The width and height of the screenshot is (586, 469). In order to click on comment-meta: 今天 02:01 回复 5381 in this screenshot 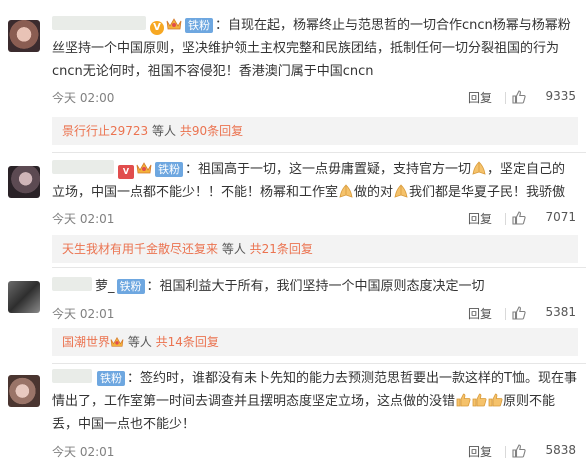, I will do `click(315, 314)`.